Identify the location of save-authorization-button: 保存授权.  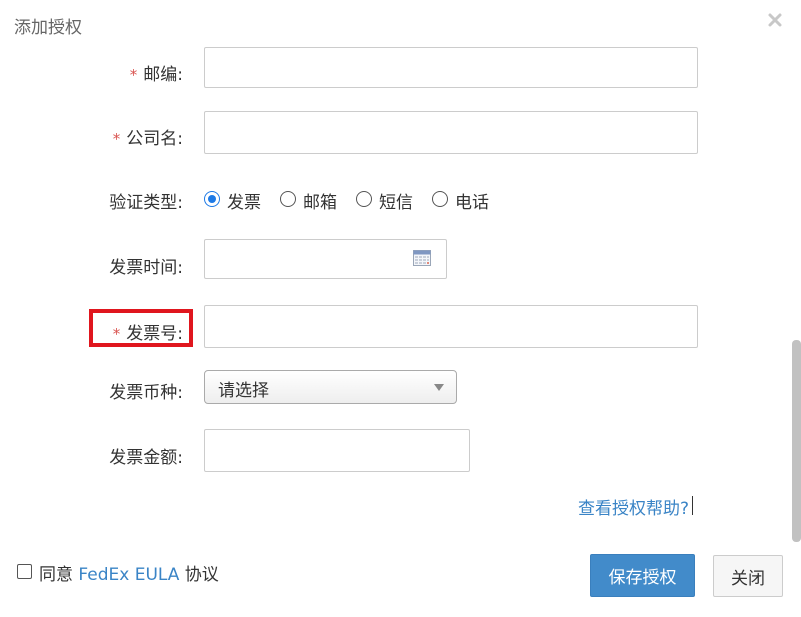
(642, 575).